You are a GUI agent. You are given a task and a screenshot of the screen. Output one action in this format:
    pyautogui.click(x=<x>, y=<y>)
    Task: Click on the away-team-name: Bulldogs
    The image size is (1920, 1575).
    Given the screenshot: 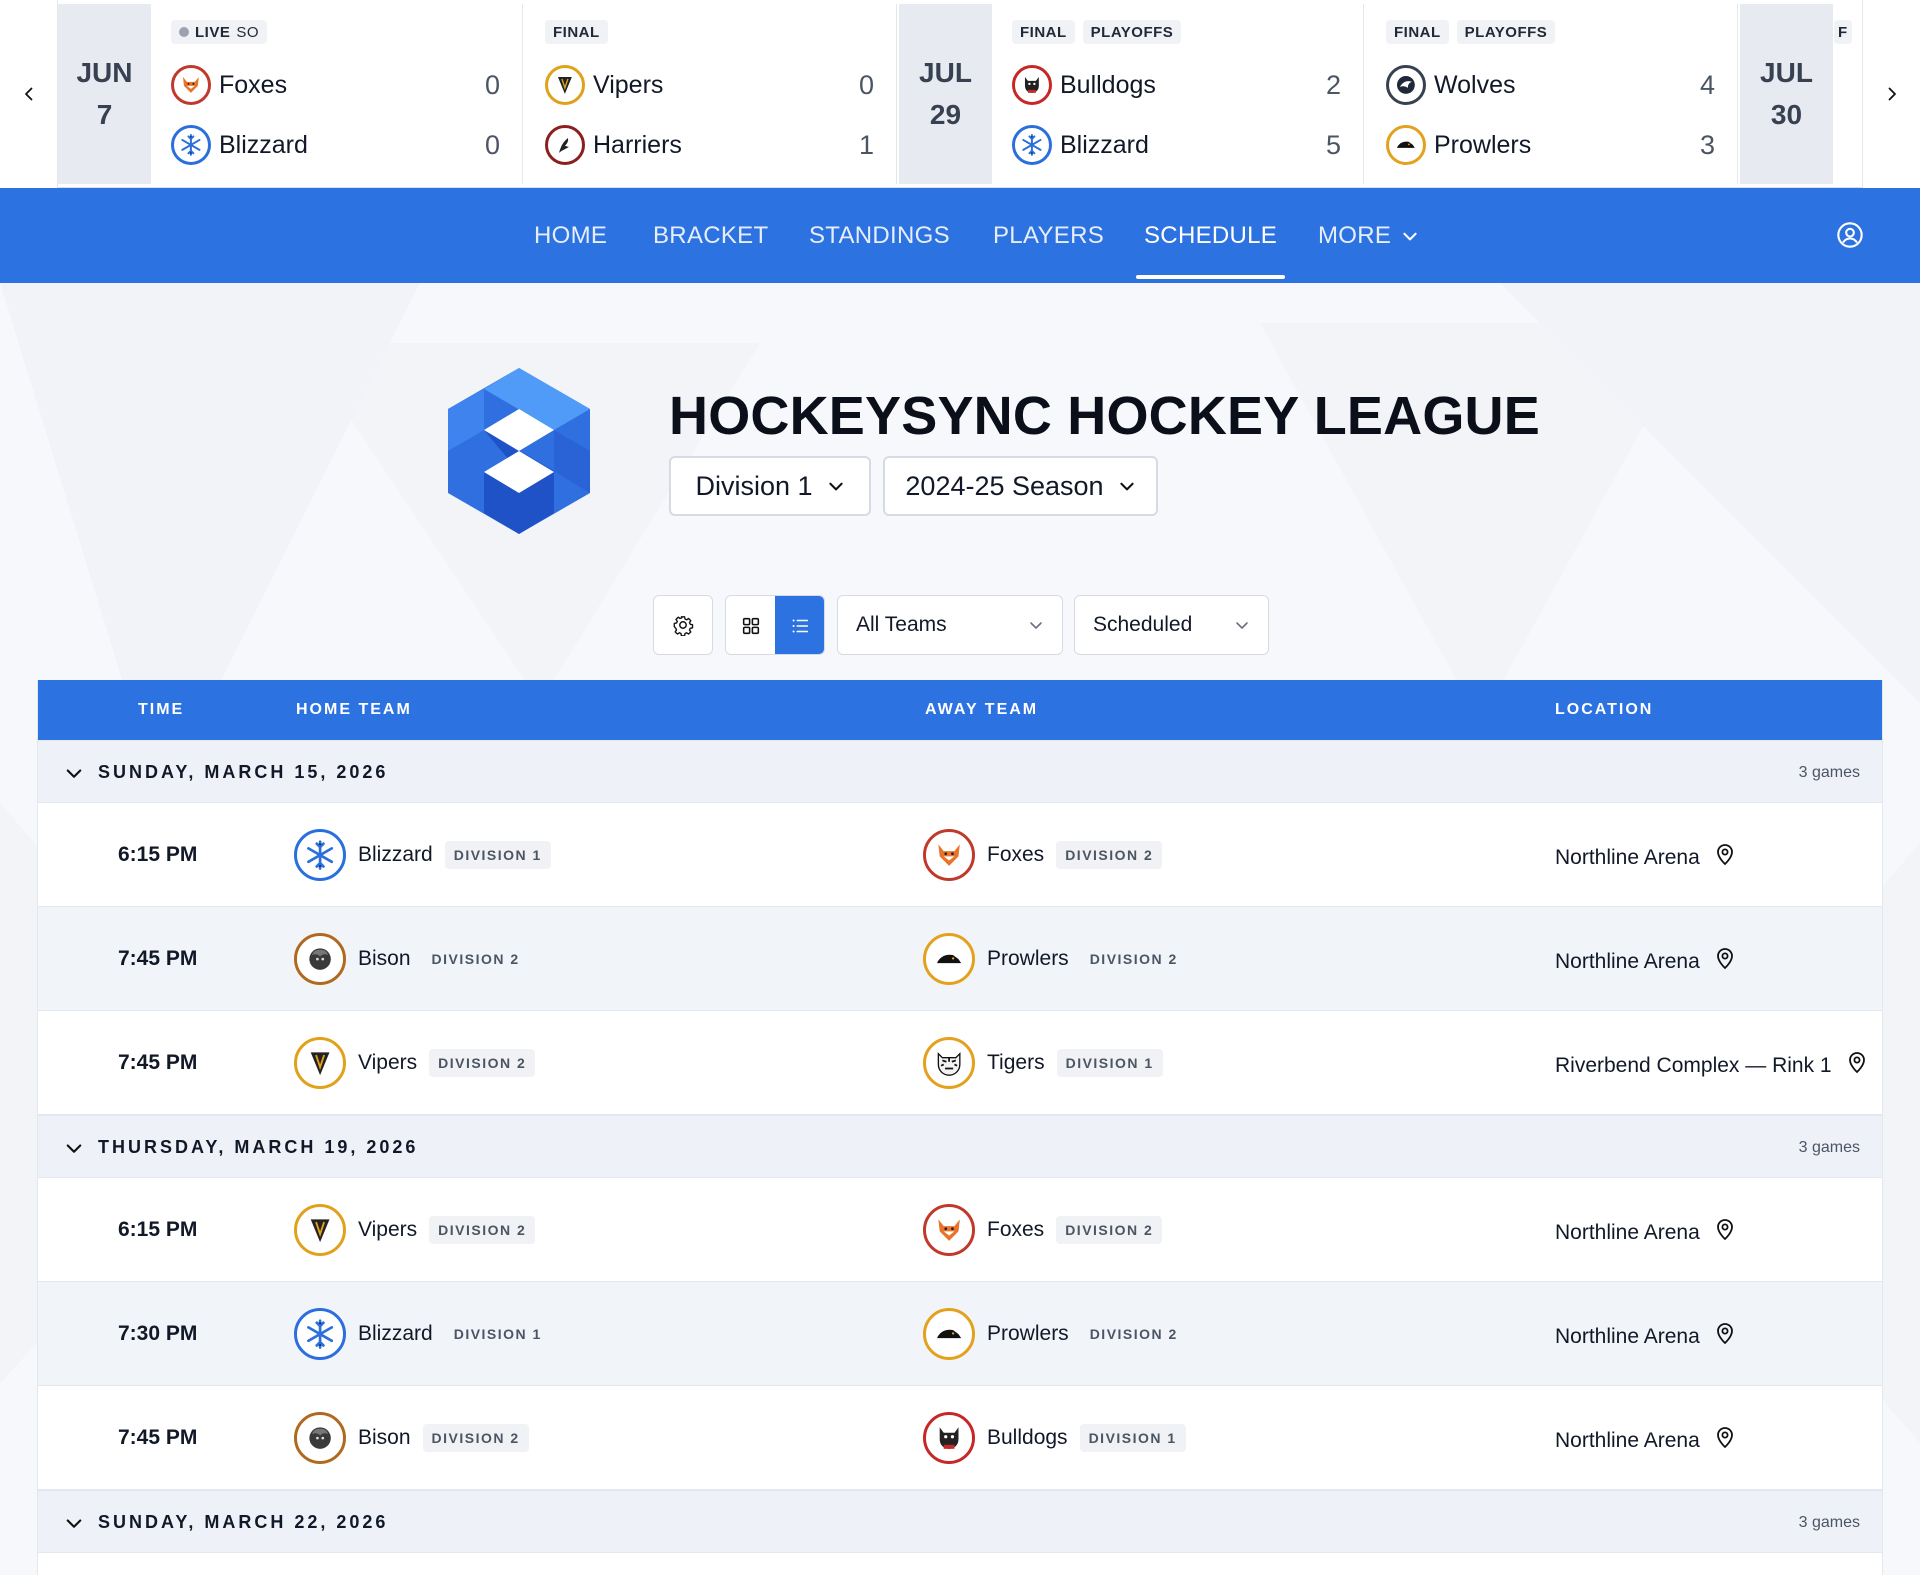 What is the action you would take?
    pyautogui.click(x=1027, y=1438)
    